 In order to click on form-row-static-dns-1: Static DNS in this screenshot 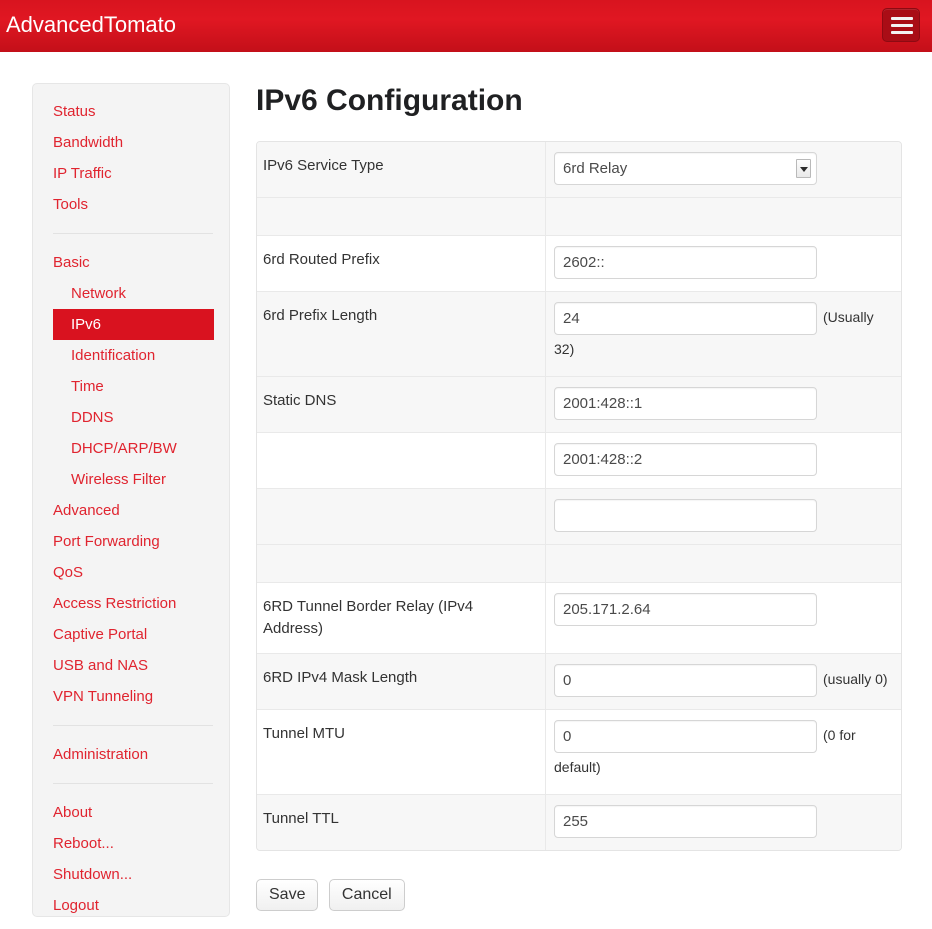, I will do `click(579, 405)`.